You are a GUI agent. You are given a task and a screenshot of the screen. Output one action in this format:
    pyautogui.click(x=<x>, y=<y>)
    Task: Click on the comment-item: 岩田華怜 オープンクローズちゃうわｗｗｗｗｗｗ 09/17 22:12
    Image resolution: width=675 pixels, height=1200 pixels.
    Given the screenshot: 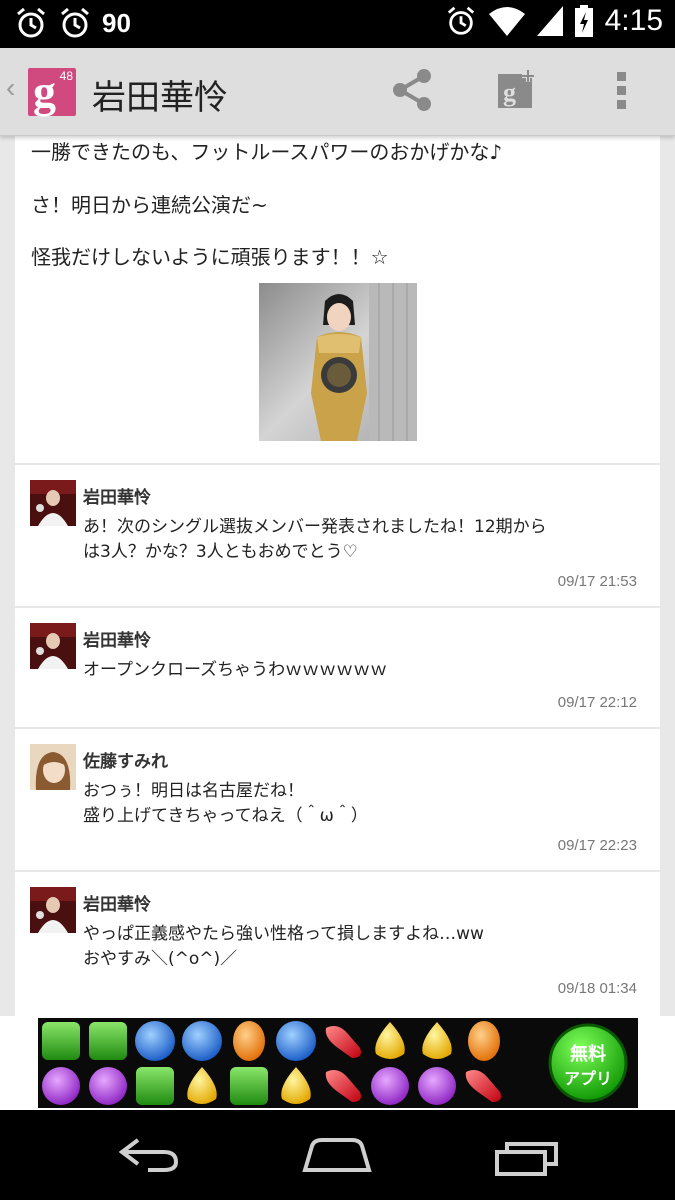 What is the action you would take?
    pyautogui.click(x=337, y=667)
    